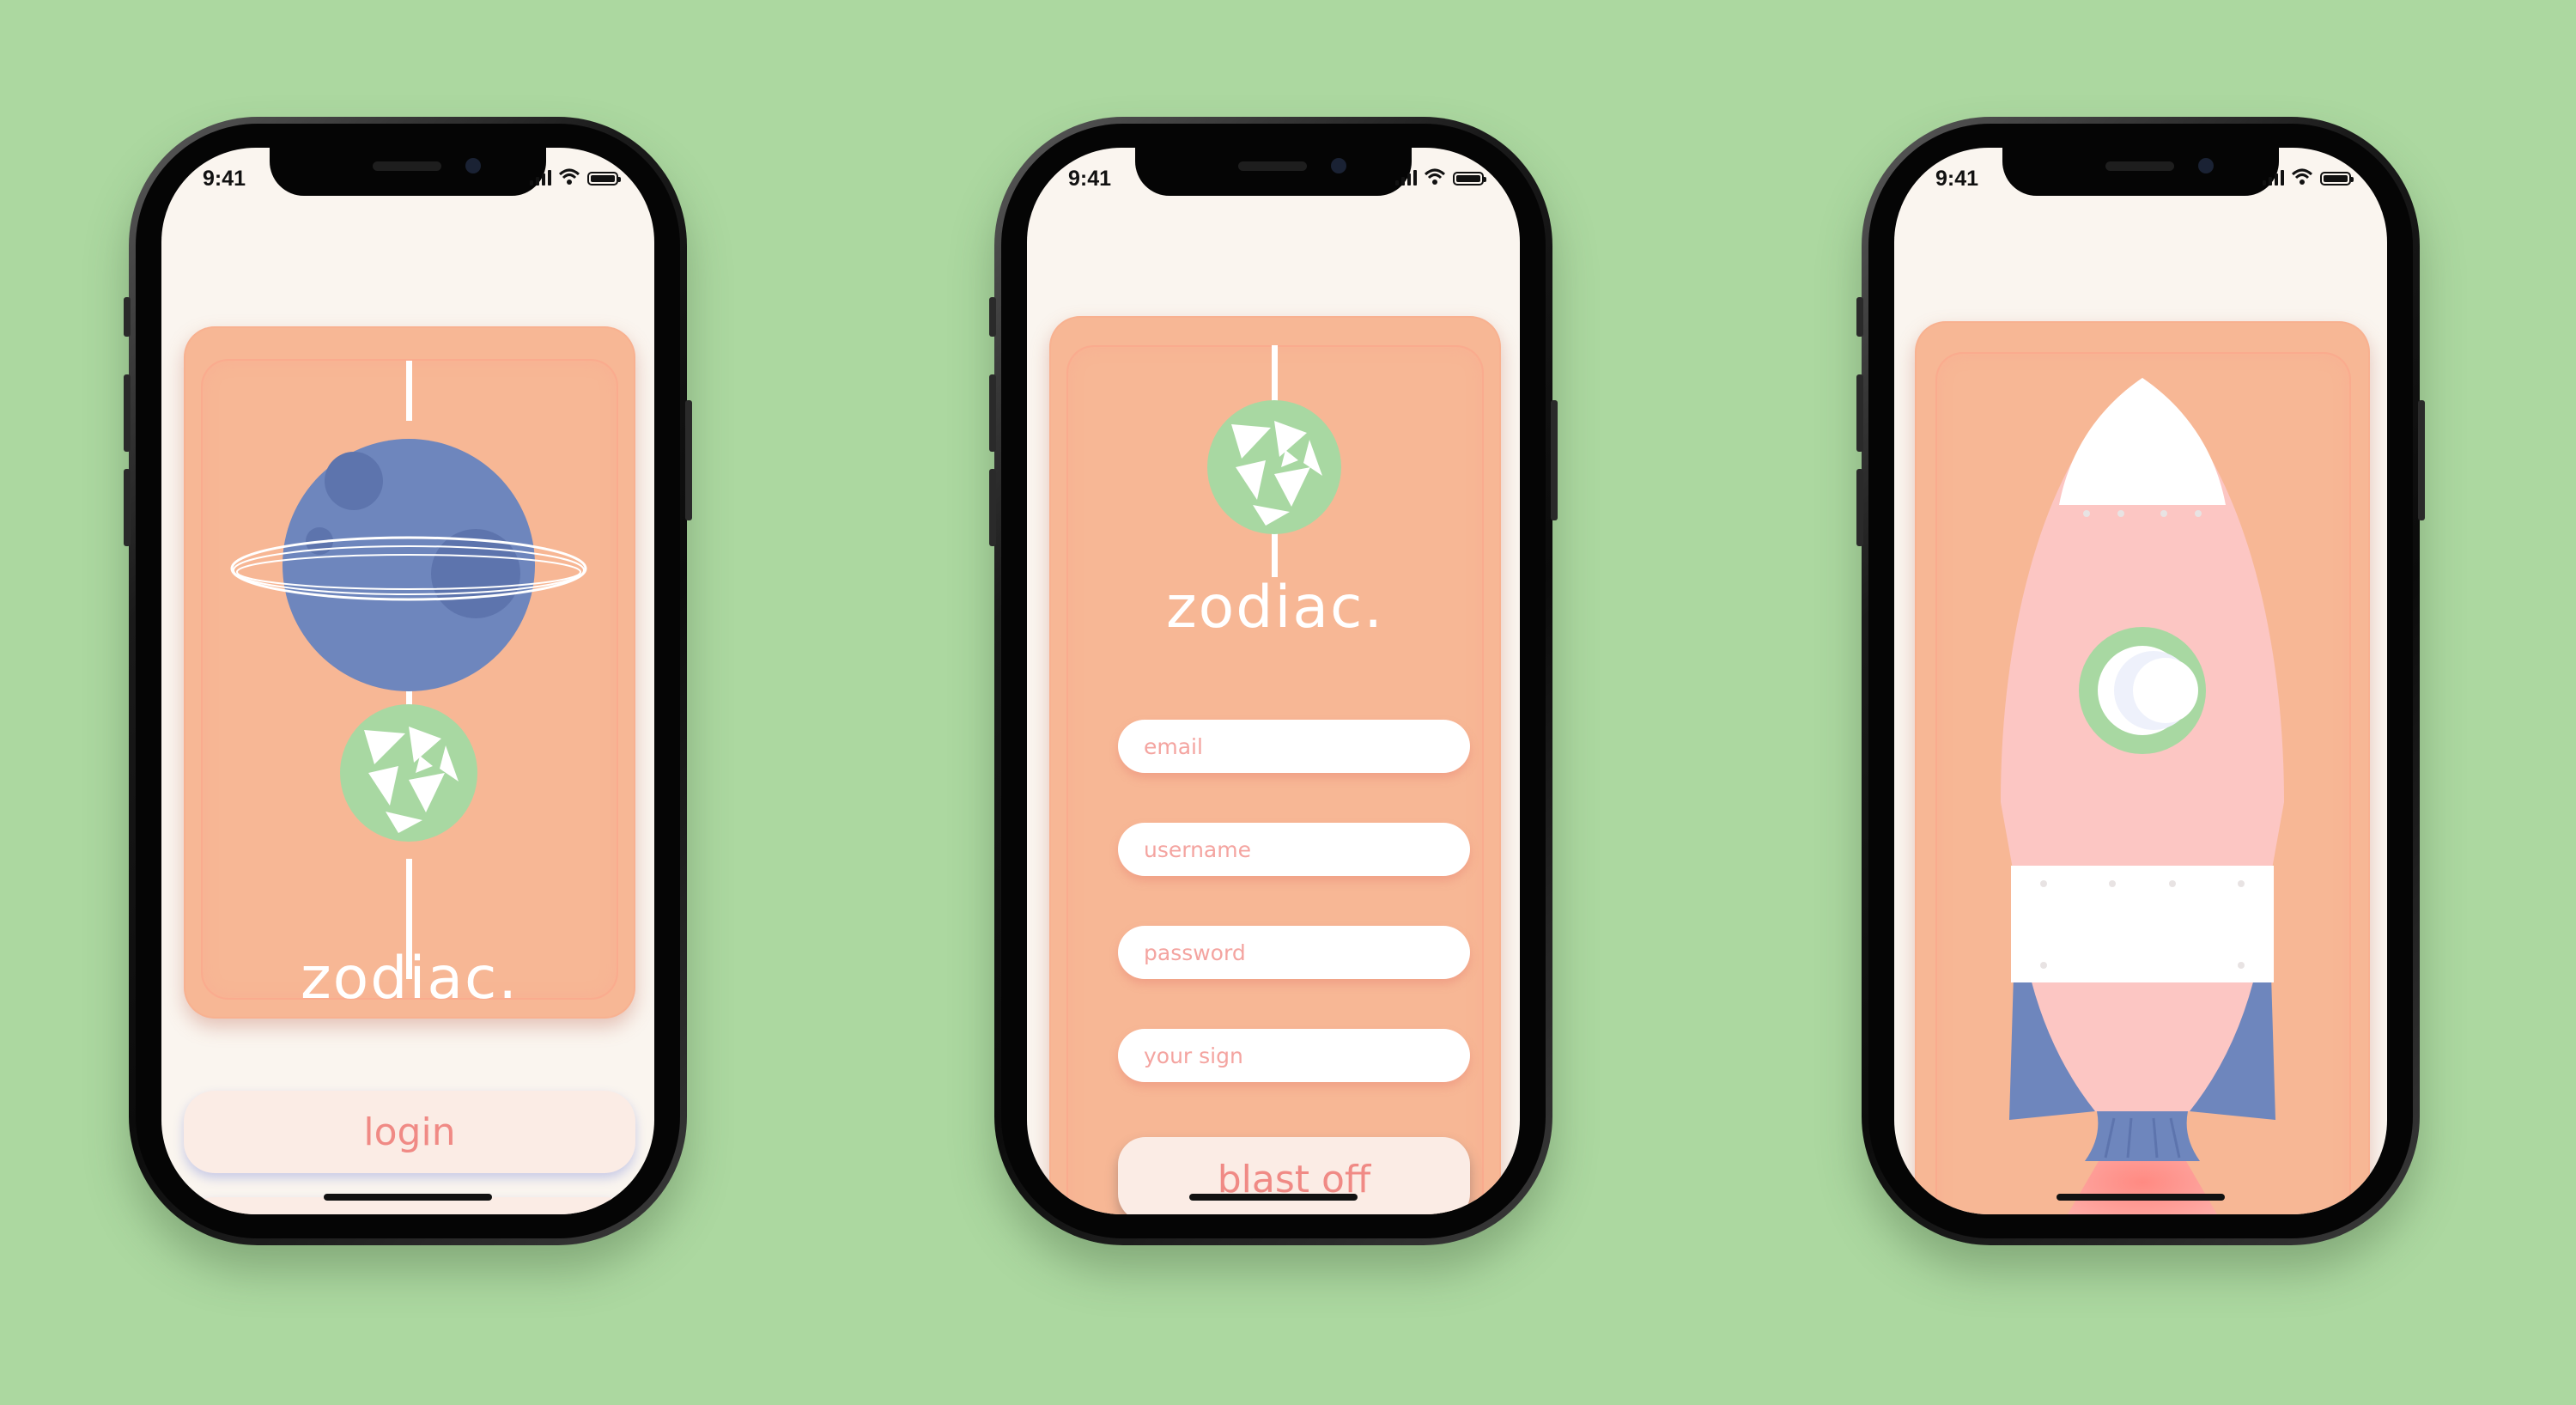  What do you see at coordinates (2142, 796) in the screenshot?
I see `rocket-illustration` at bounding box center [2142, 796].